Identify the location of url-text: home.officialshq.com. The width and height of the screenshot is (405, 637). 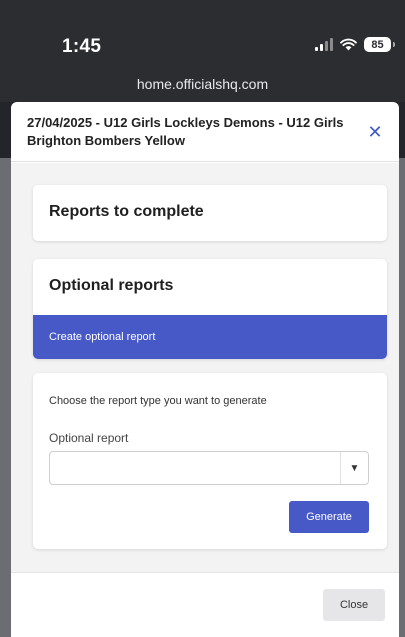
(202, 84).